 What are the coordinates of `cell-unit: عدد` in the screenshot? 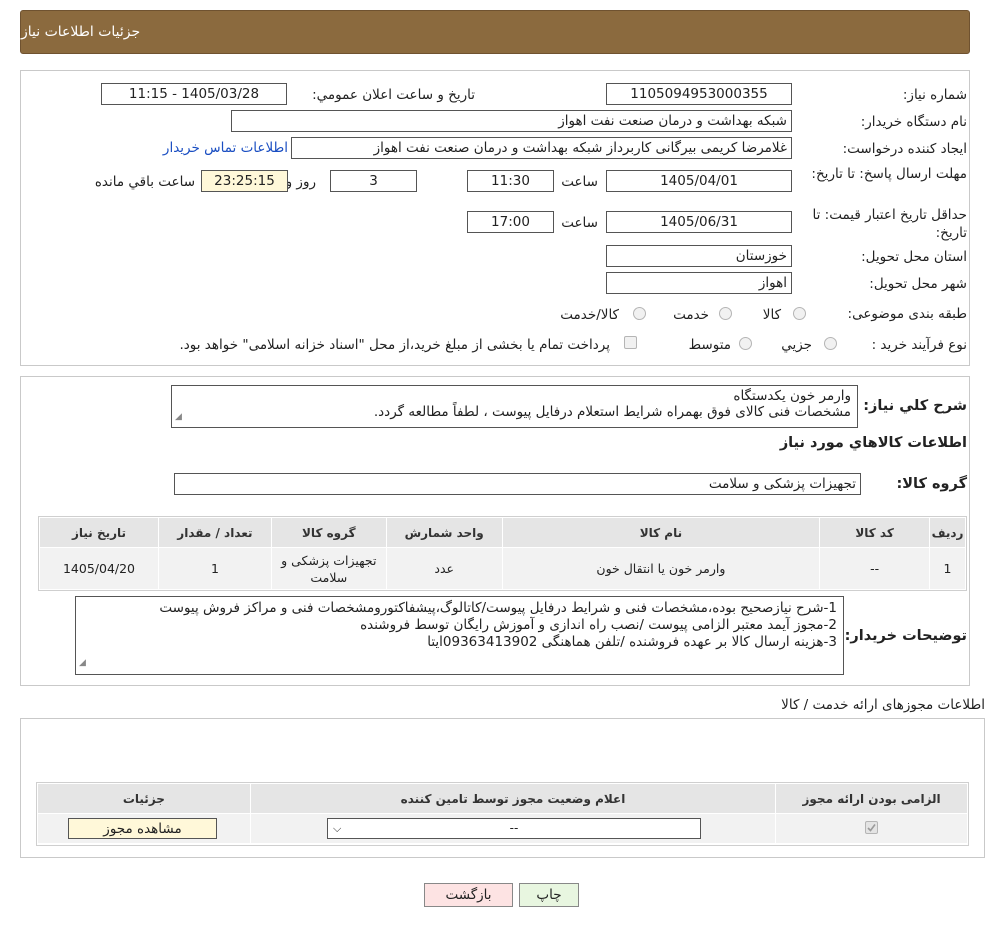 It's located at (444, 568).